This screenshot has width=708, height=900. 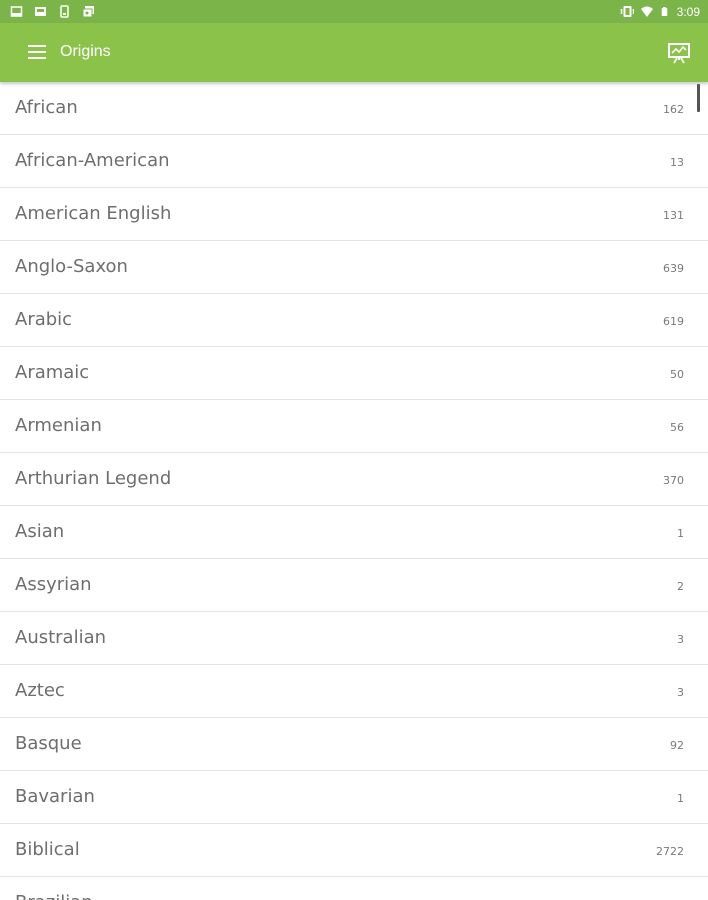 I want to click on origin-count: 162, so click(x=673, y=109).